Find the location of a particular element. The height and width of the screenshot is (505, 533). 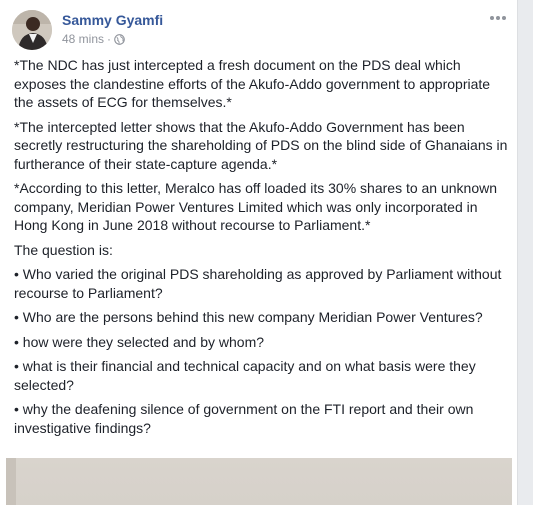

globe-icon is located at coordinates (119, 39).